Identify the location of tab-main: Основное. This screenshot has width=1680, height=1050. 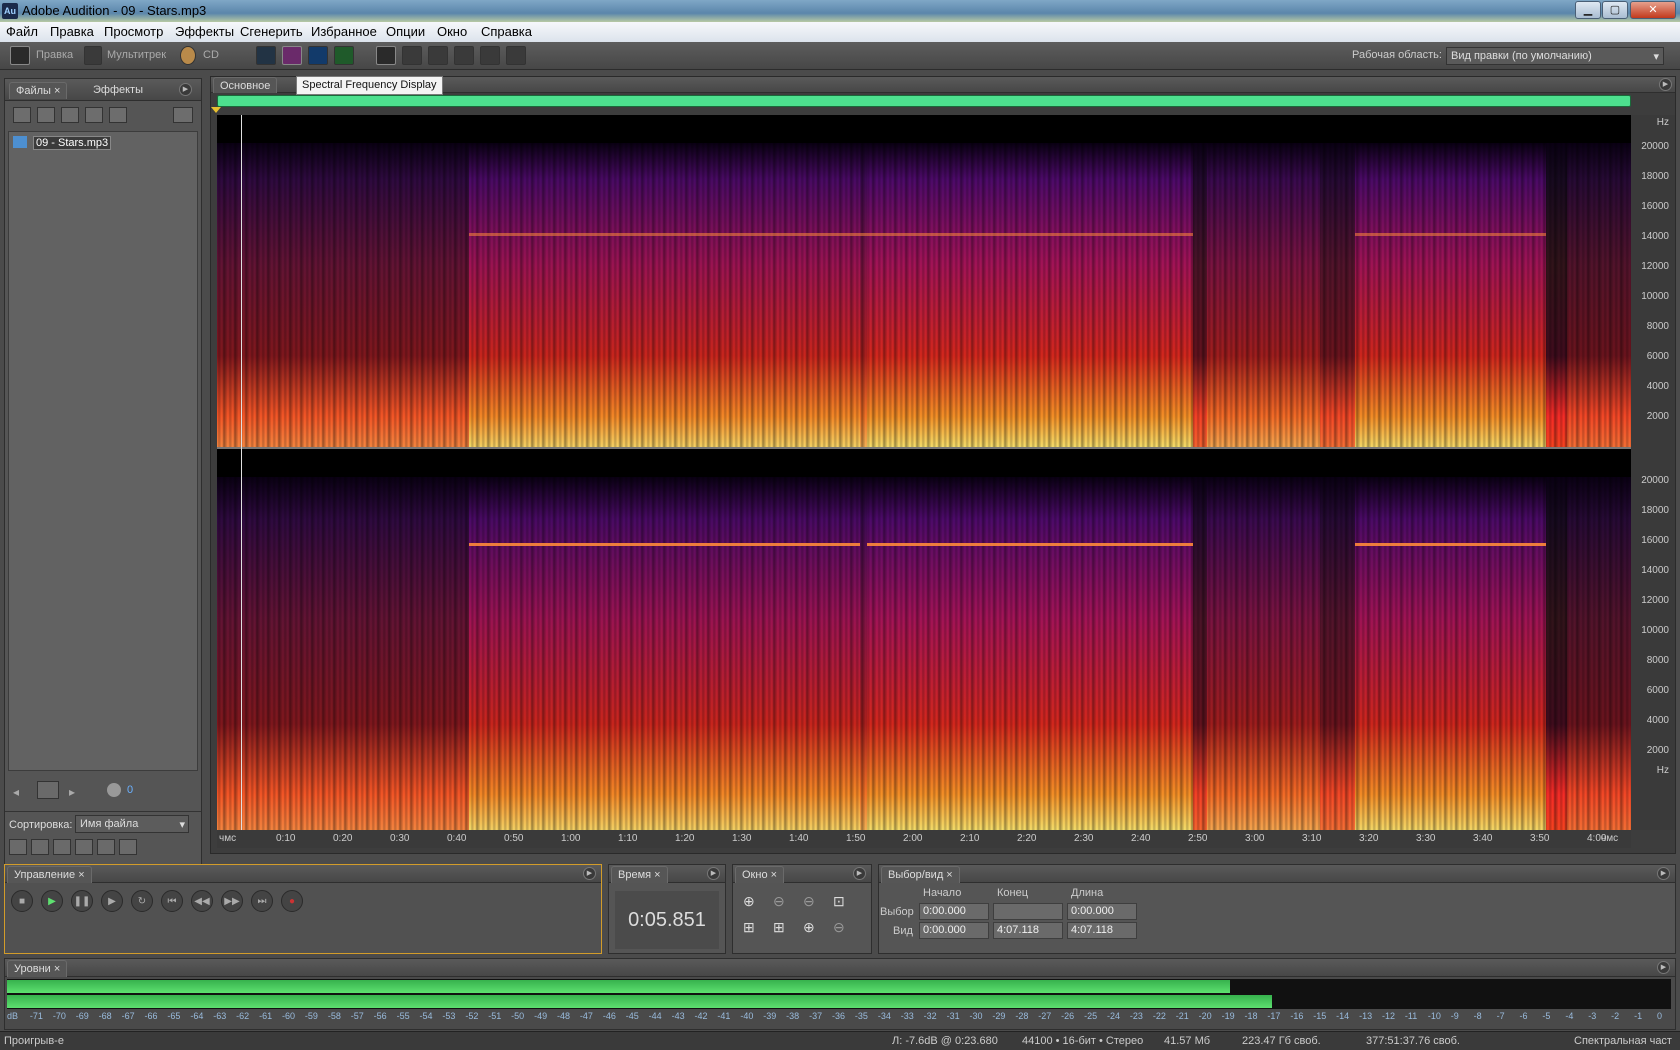
(245, 85).